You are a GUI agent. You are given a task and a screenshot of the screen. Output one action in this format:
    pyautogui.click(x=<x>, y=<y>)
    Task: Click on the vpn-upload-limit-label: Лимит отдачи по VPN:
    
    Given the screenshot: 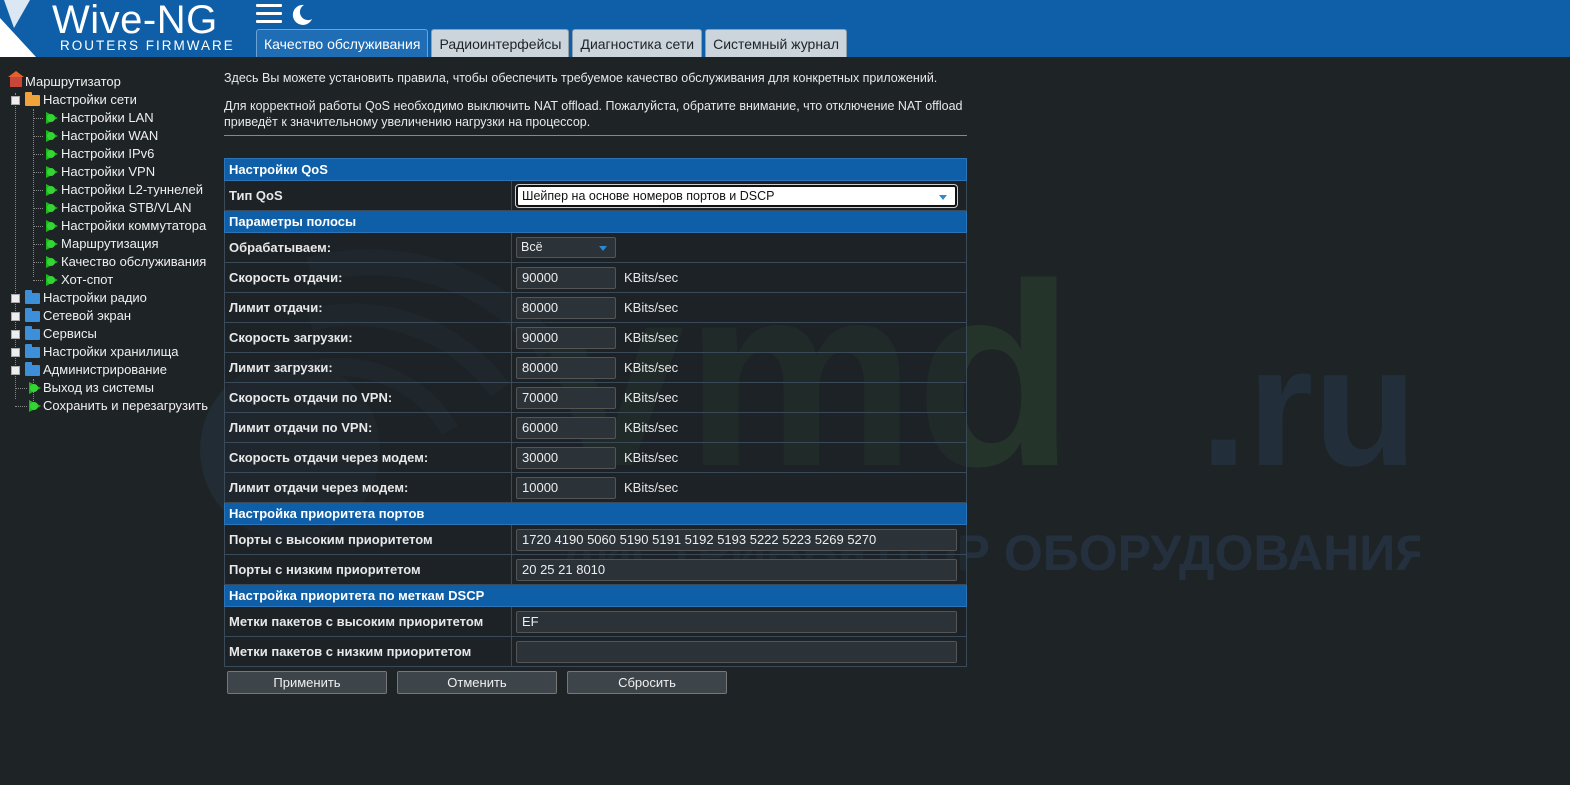 What is the action you would take?
    pyautogui.click(x=368, y=427)
    